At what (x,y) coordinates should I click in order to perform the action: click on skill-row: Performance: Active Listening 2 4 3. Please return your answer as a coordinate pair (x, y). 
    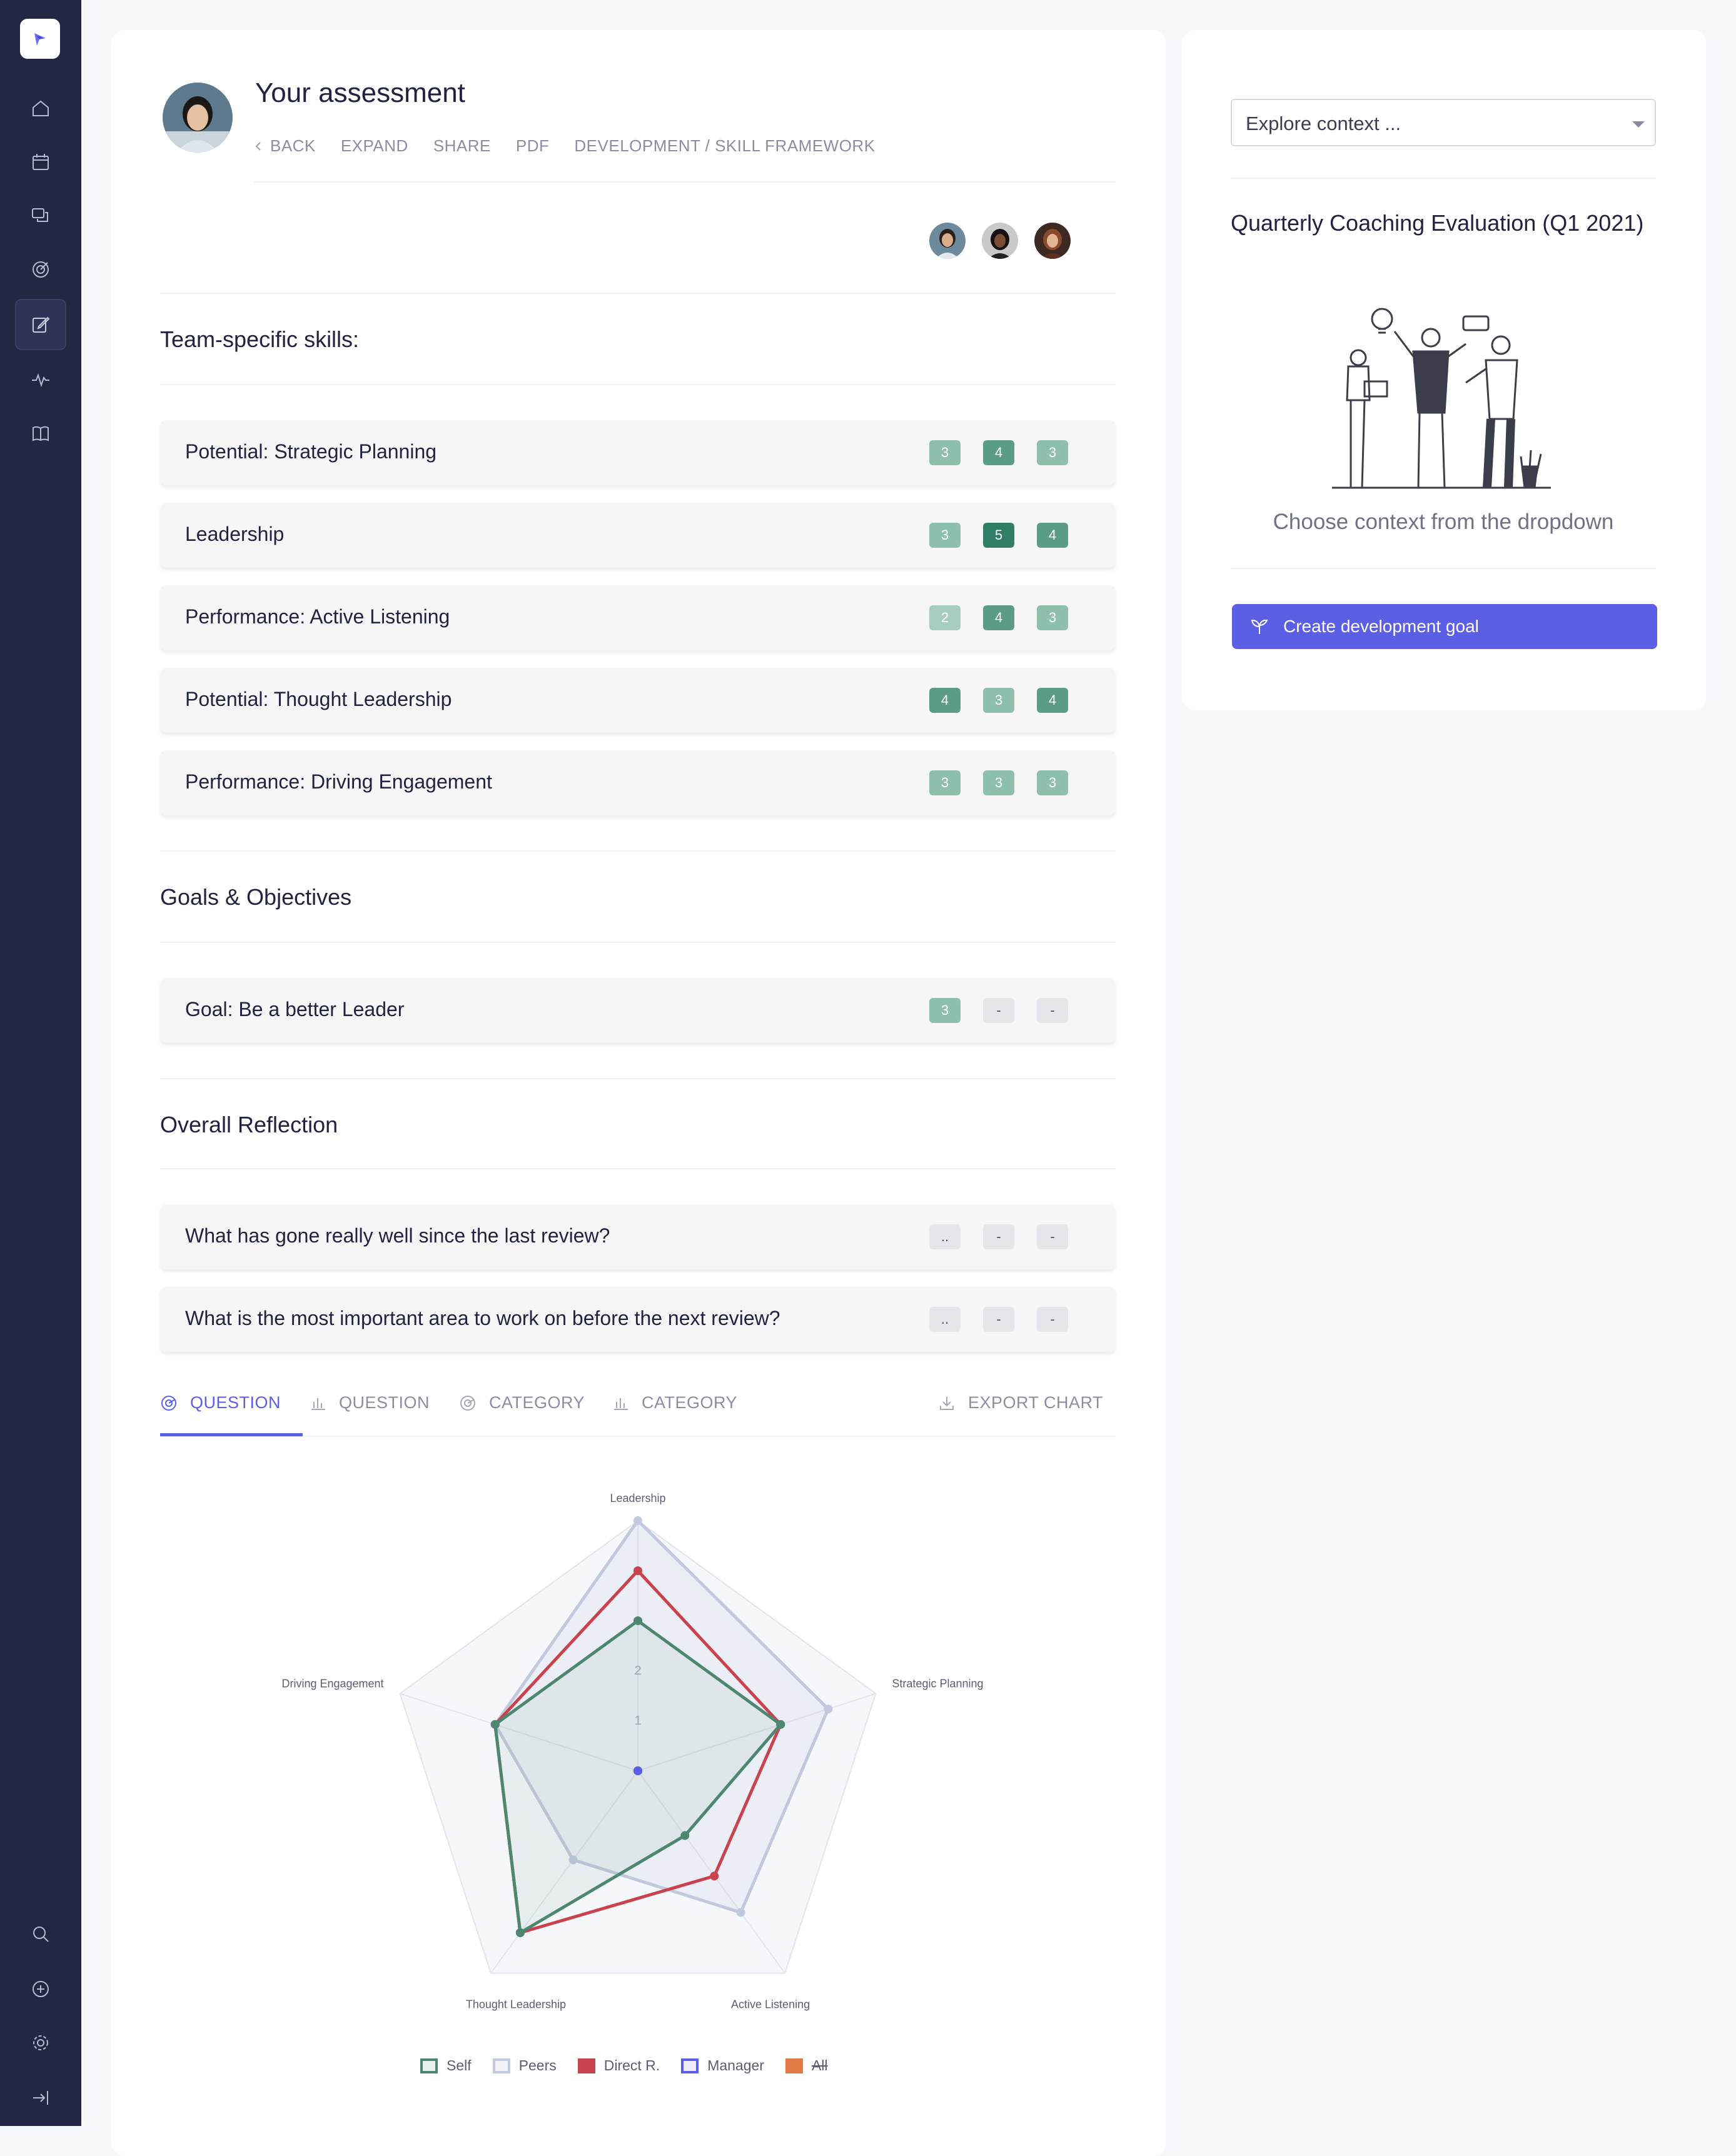
    Looking at the image, I should click on (638, 617).